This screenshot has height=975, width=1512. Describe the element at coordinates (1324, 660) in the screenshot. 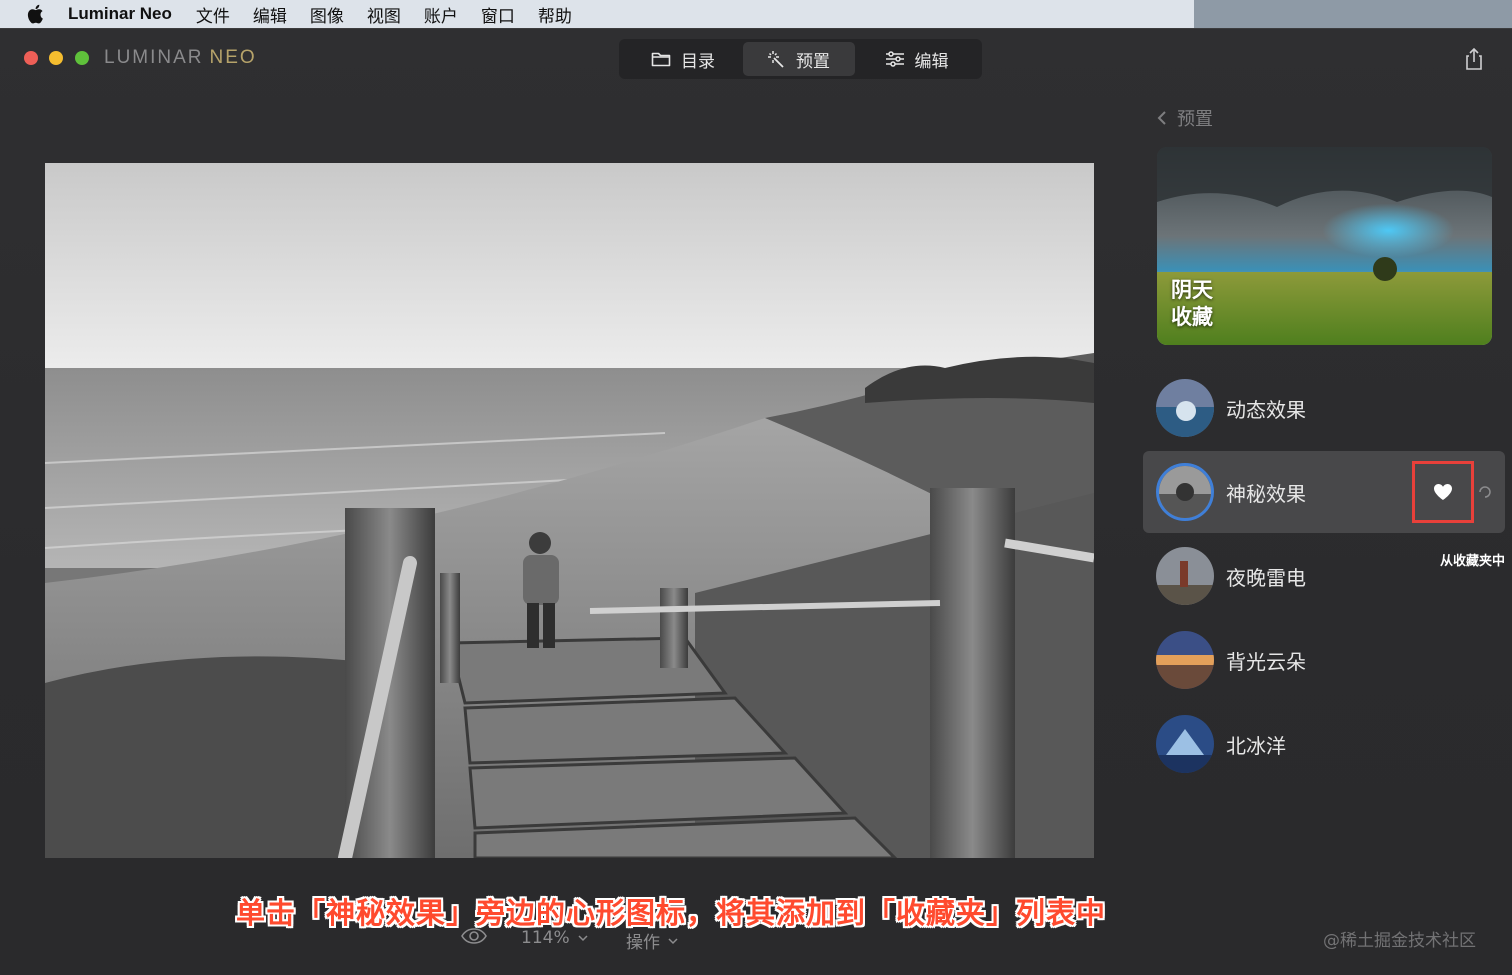

I see `preset-item-backlit-clouds: 背光云朵` at that location.